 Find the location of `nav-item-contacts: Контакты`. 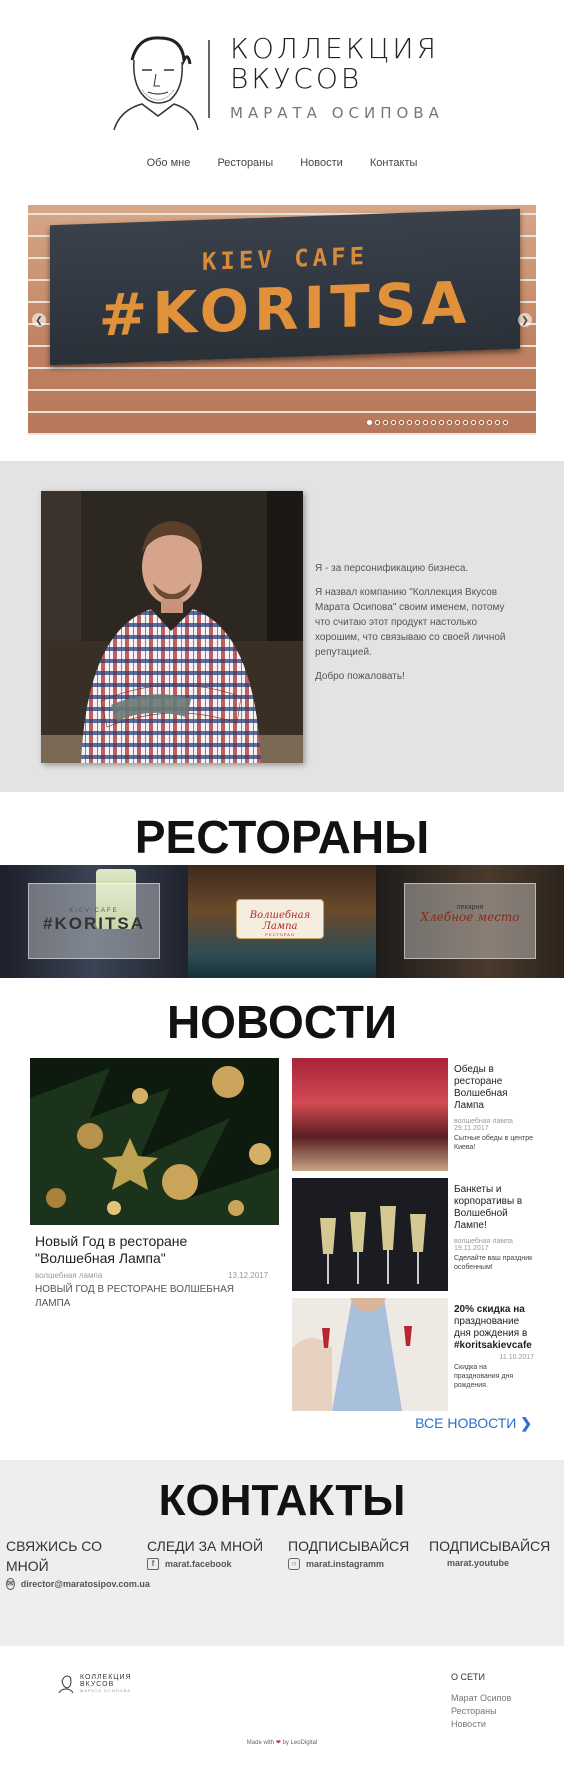

nav-item-contacts: Контакты is located at coordinates (394, 163).